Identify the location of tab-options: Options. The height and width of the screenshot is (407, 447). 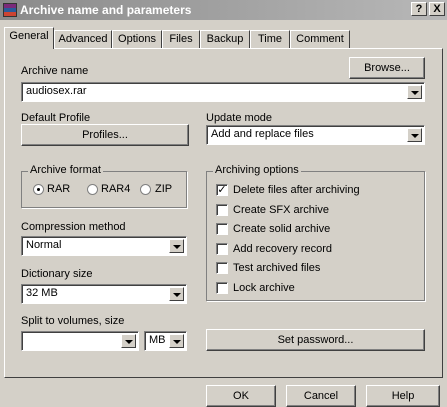
(137, 39).